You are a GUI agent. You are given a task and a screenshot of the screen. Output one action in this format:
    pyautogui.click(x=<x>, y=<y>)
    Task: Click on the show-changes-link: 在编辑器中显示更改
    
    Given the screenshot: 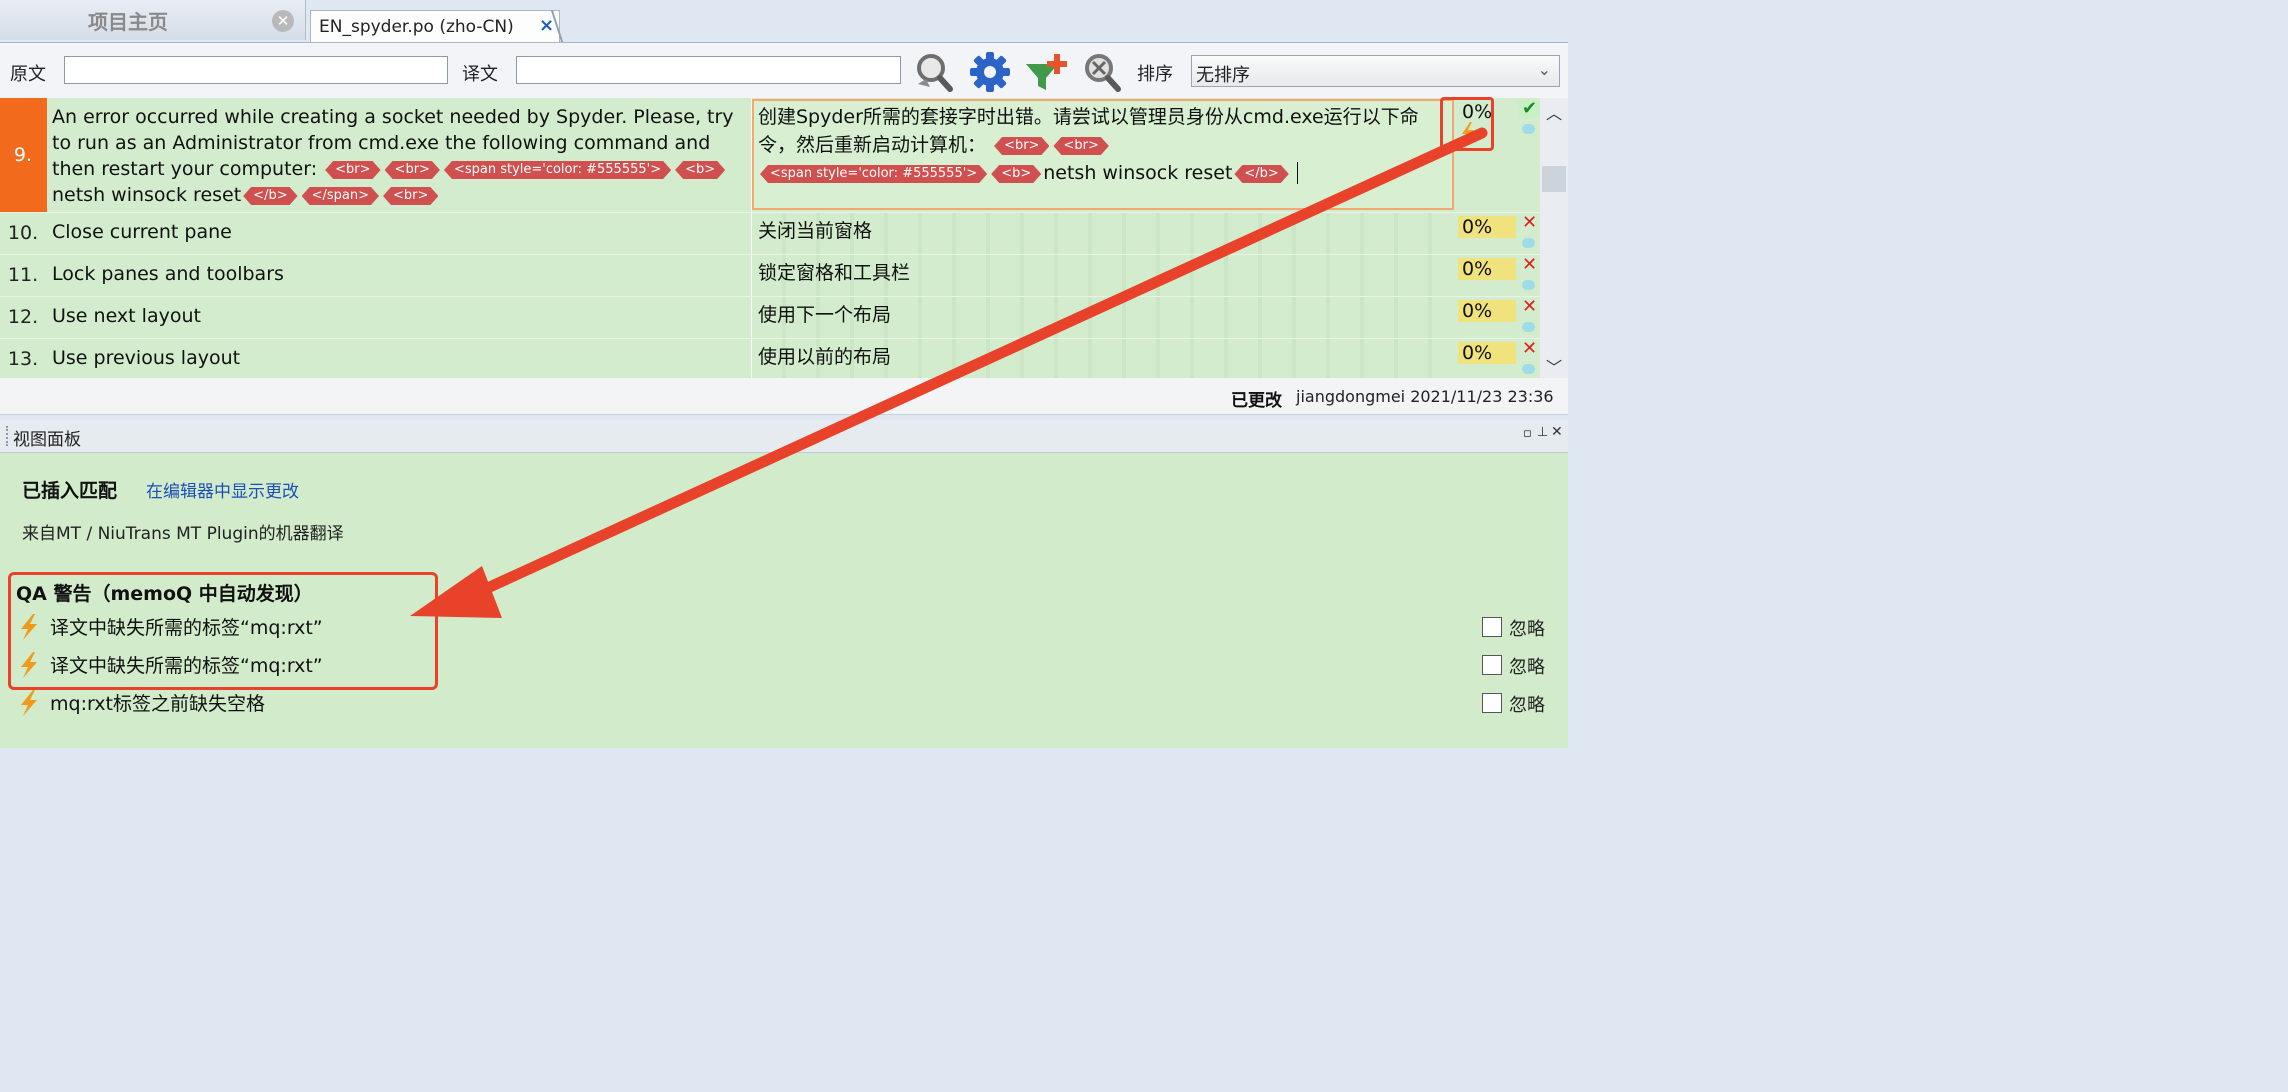 What is the action you would take?
    pyautogui.click(x=222, y=489)
    